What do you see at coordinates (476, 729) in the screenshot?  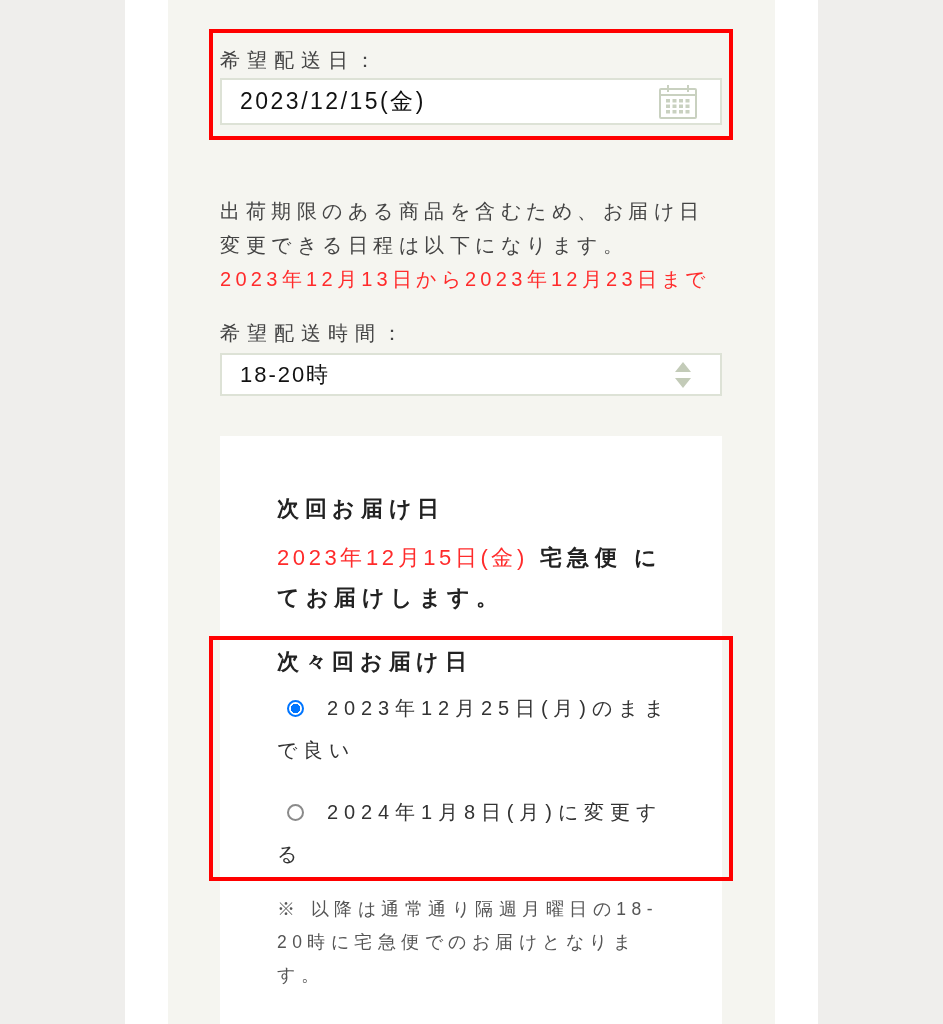 I see `radio-option: 2023年12月25日(月)のままで良い` at bounding box center [476, 729].